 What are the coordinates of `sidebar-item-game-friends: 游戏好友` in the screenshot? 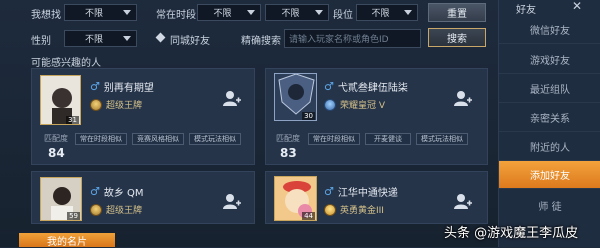 It's located at (549, 60).